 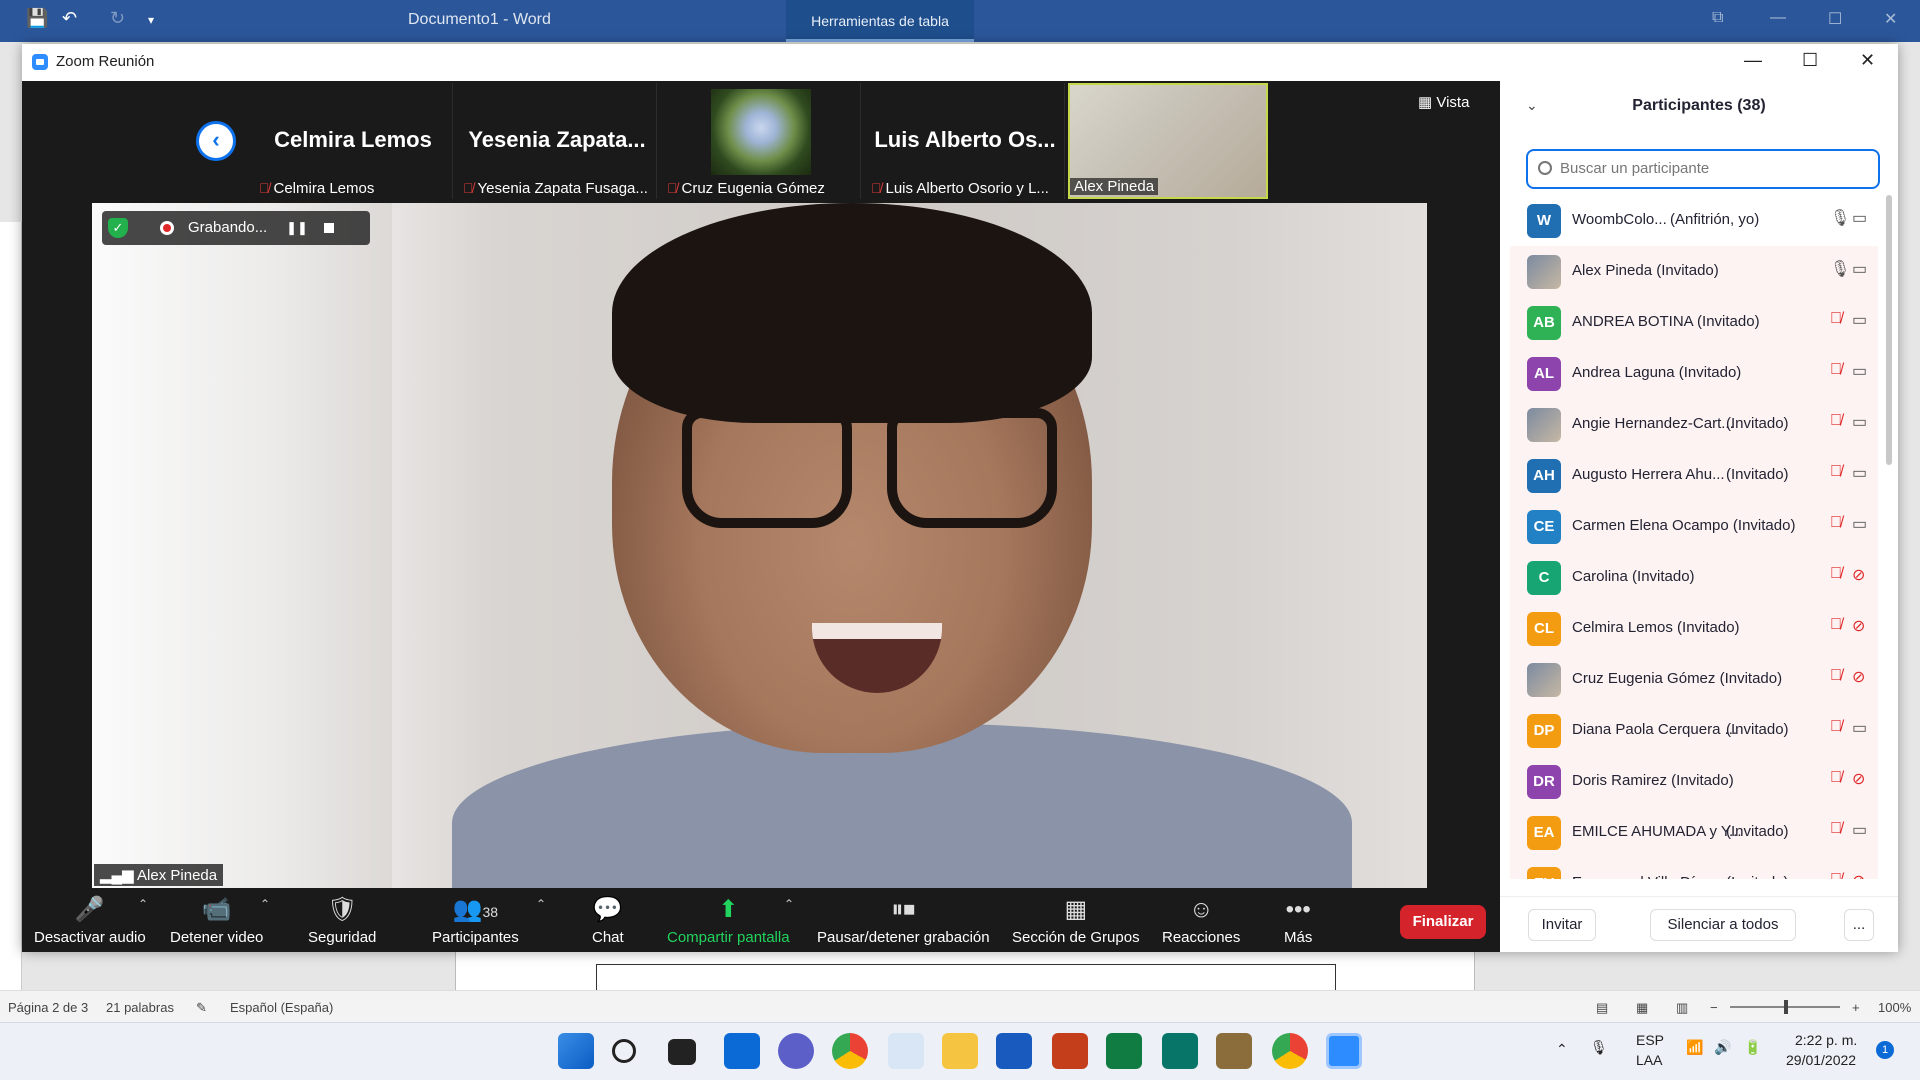 What do you see at coordinates (1894, 1007) in the screenshot?
I see `zoom-level: 100%` at bounding box center [1894, 1007].